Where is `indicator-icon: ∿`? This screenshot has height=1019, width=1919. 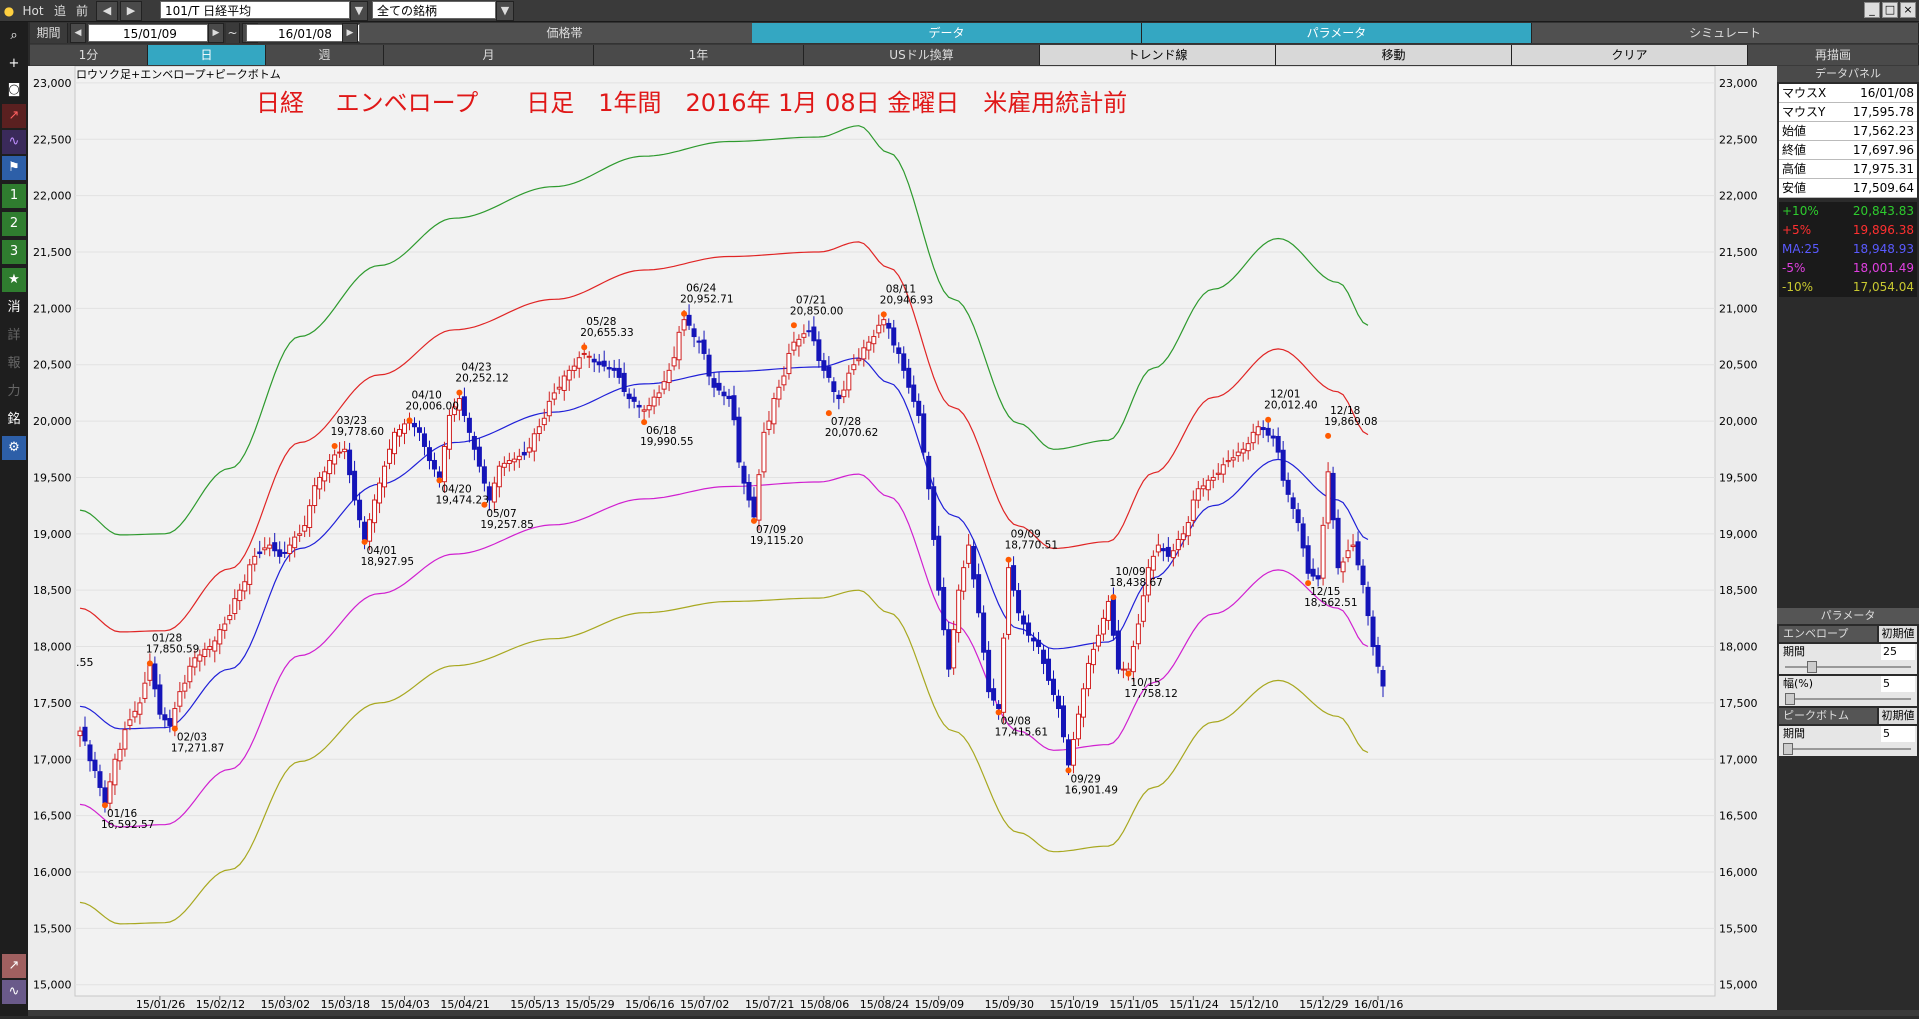 indicator-icon: ∿ is located at coordinates (14, 142).